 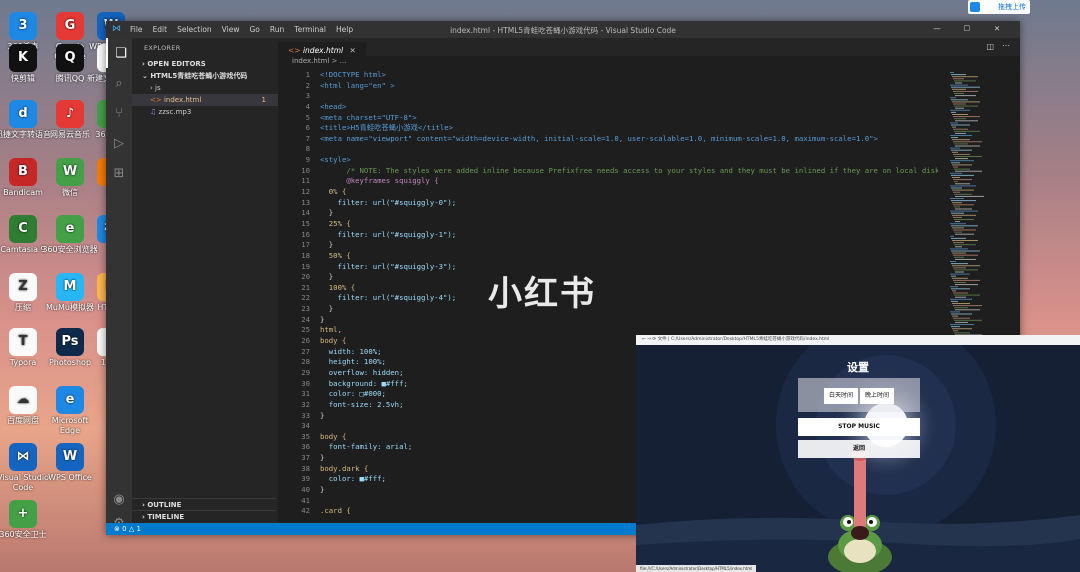 What do you see at coordinates (338, 287) in the screenshot?
I see `code-text: 100% {` at bounding box center [338, 287].